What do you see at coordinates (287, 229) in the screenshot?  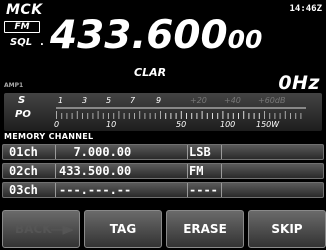 I see `skip-button: SKIP` at bounding box center [287, 229].